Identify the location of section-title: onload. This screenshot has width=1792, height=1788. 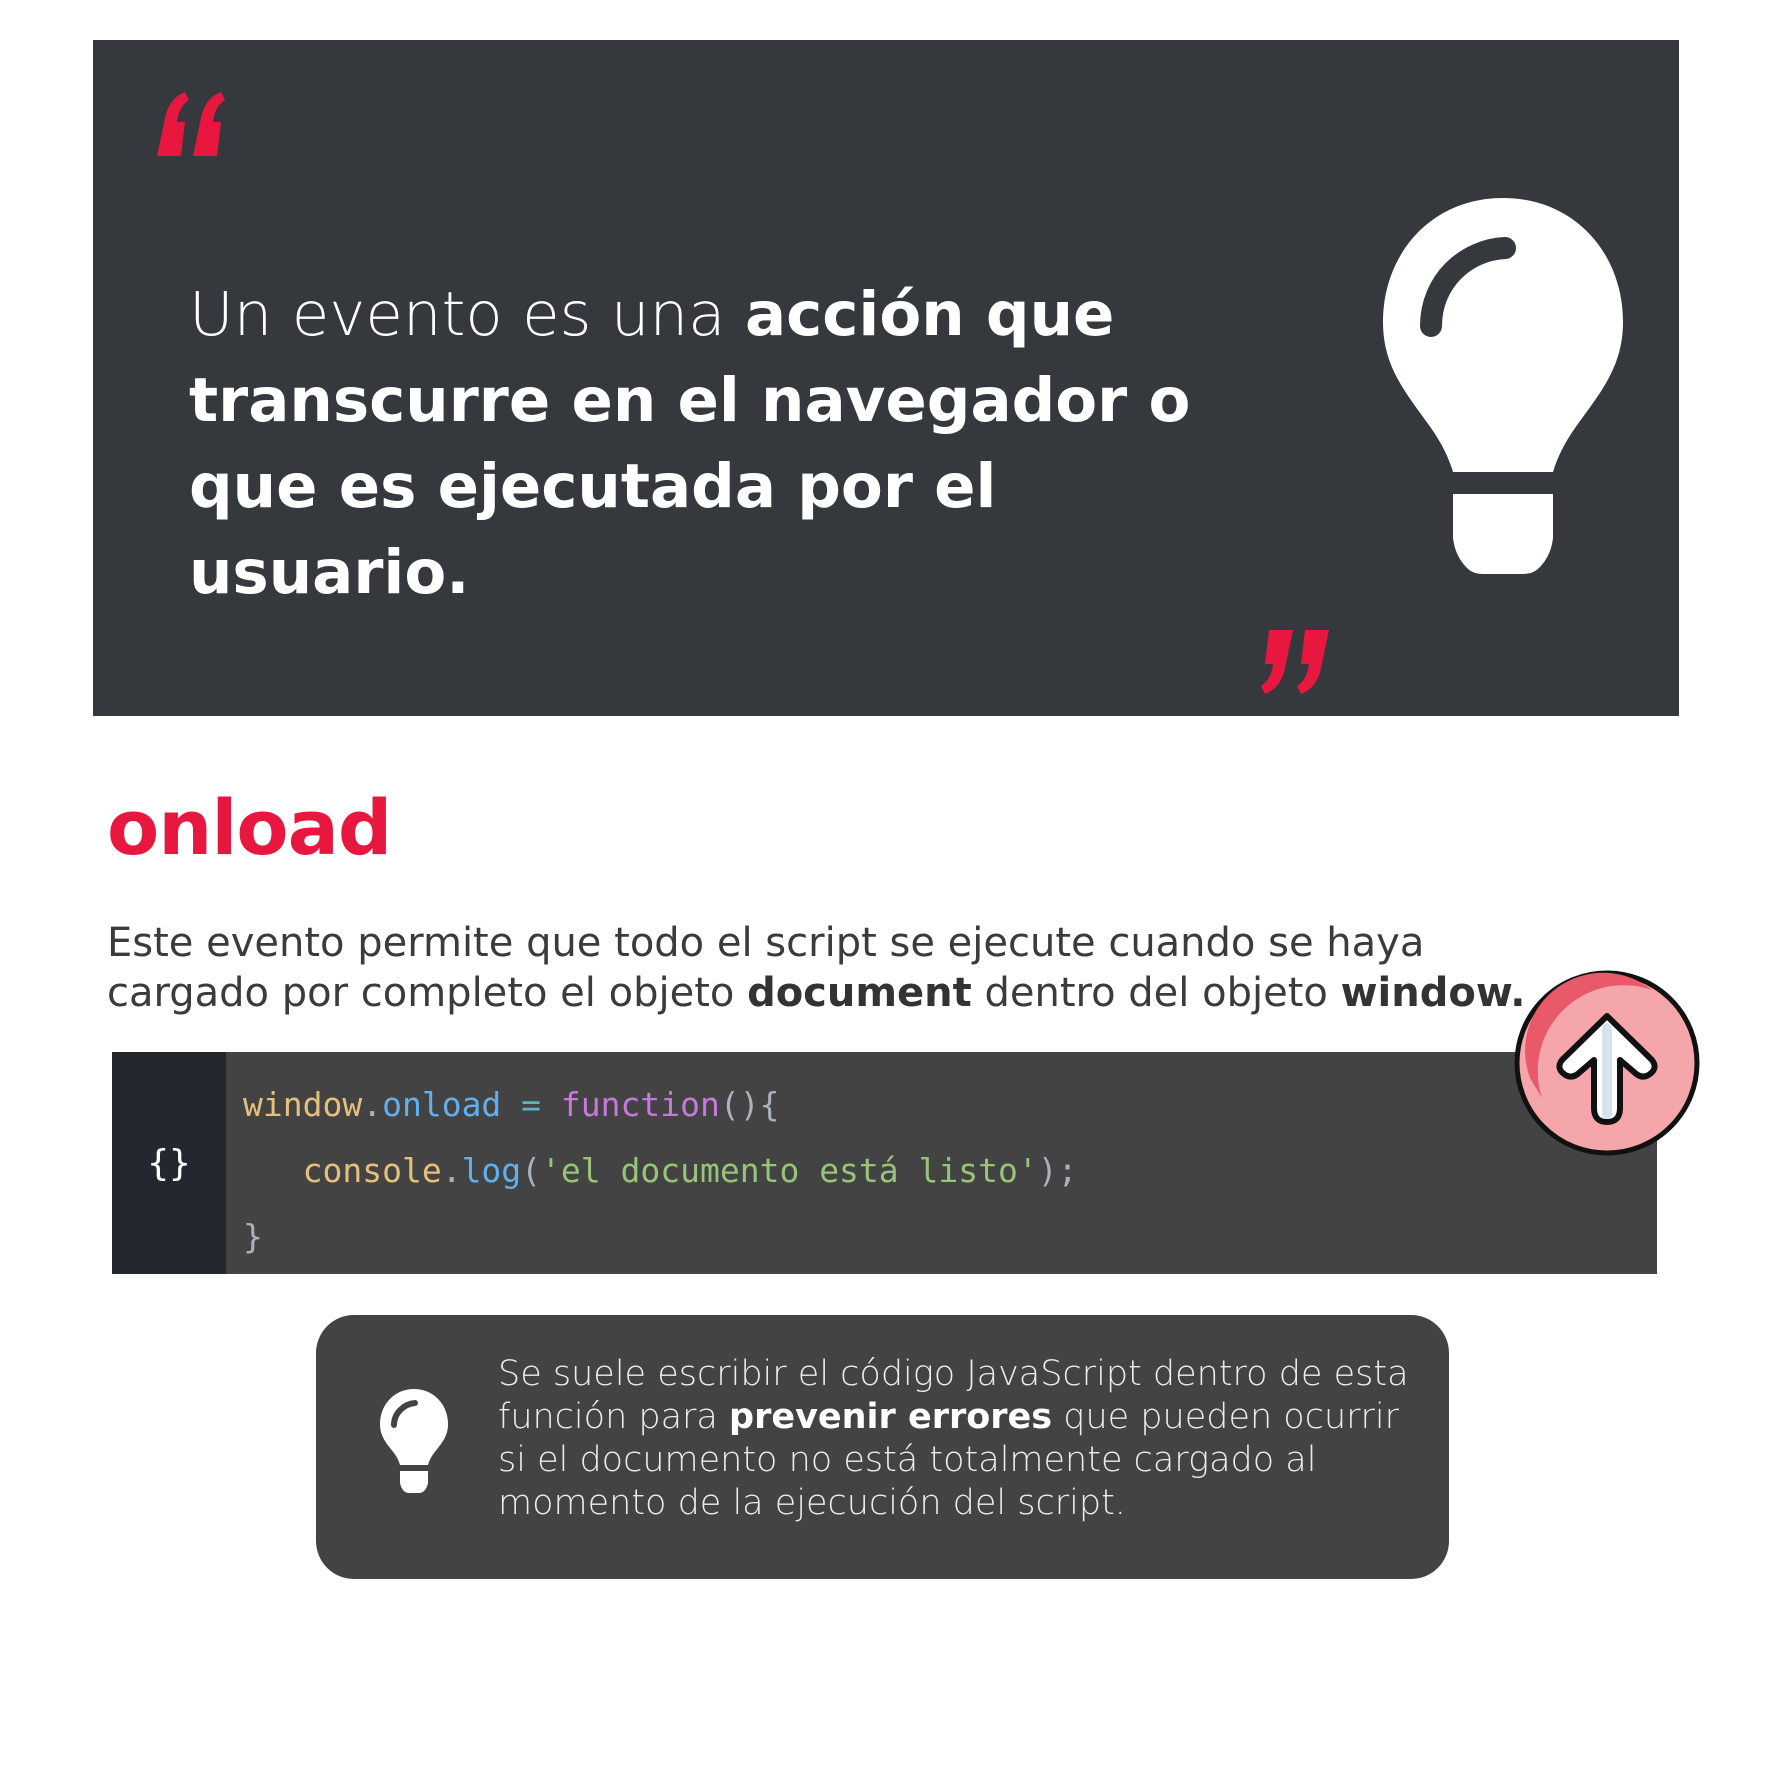
(249, 827).